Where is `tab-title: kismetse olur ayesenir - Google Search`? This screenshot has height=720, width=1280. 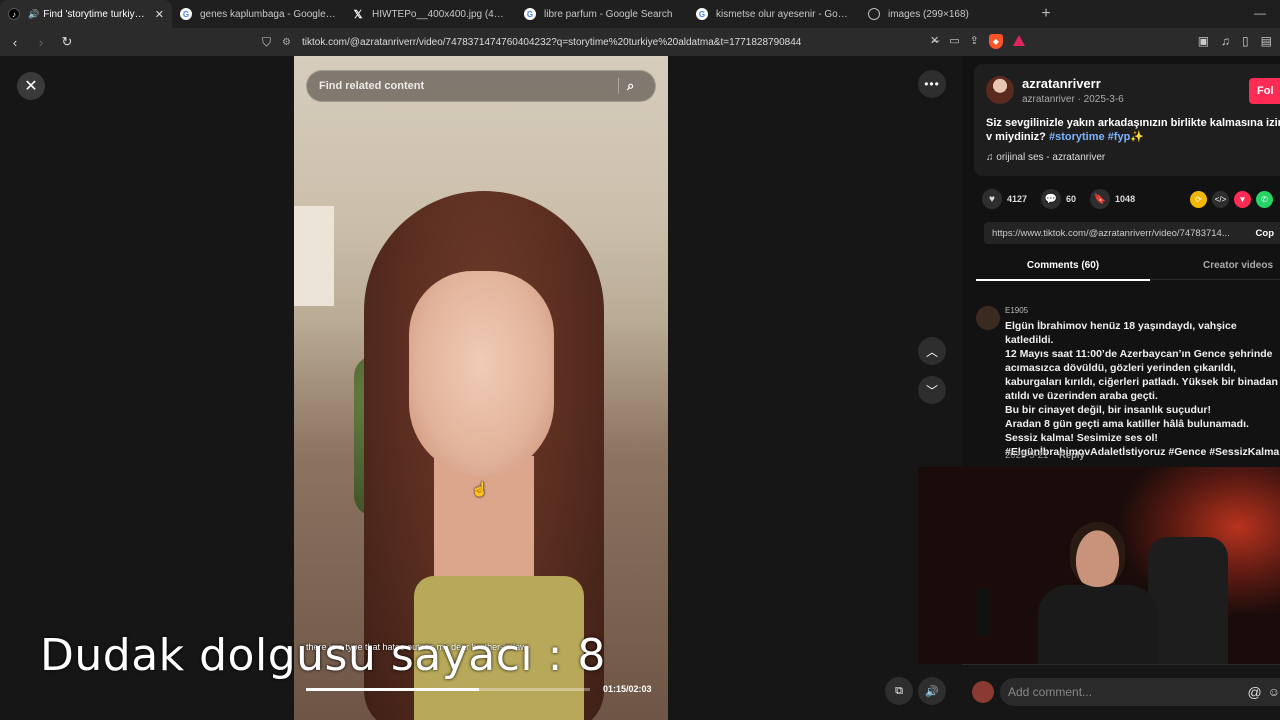 tab-title: kismetse olur ayesenir - Google Search is located at coordinates (784, 14).